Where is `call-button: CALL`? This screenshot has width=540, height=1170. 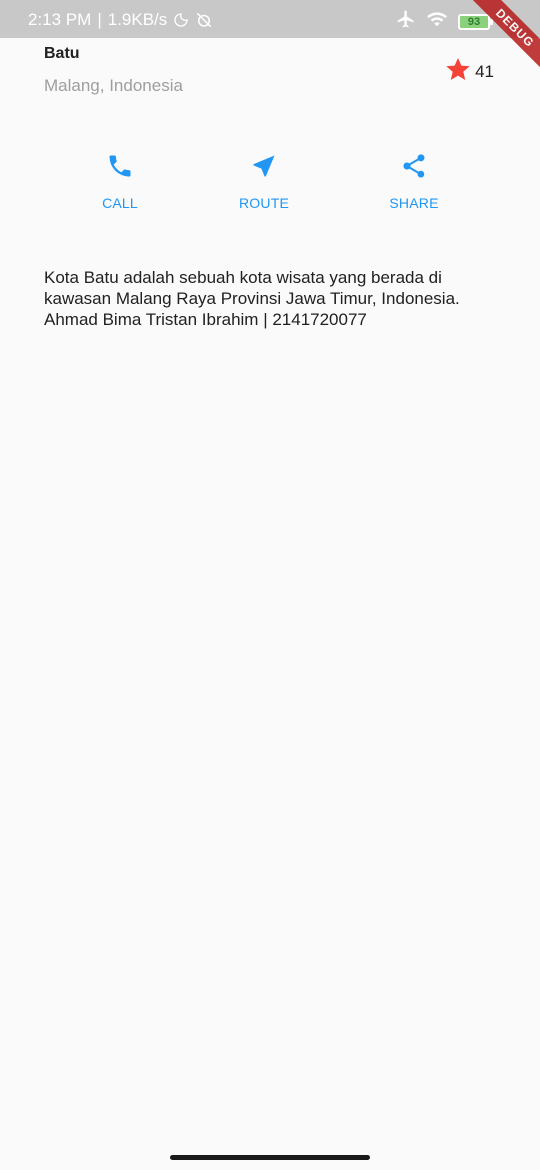 call-button: CALL is located at coordinates (120, 180).